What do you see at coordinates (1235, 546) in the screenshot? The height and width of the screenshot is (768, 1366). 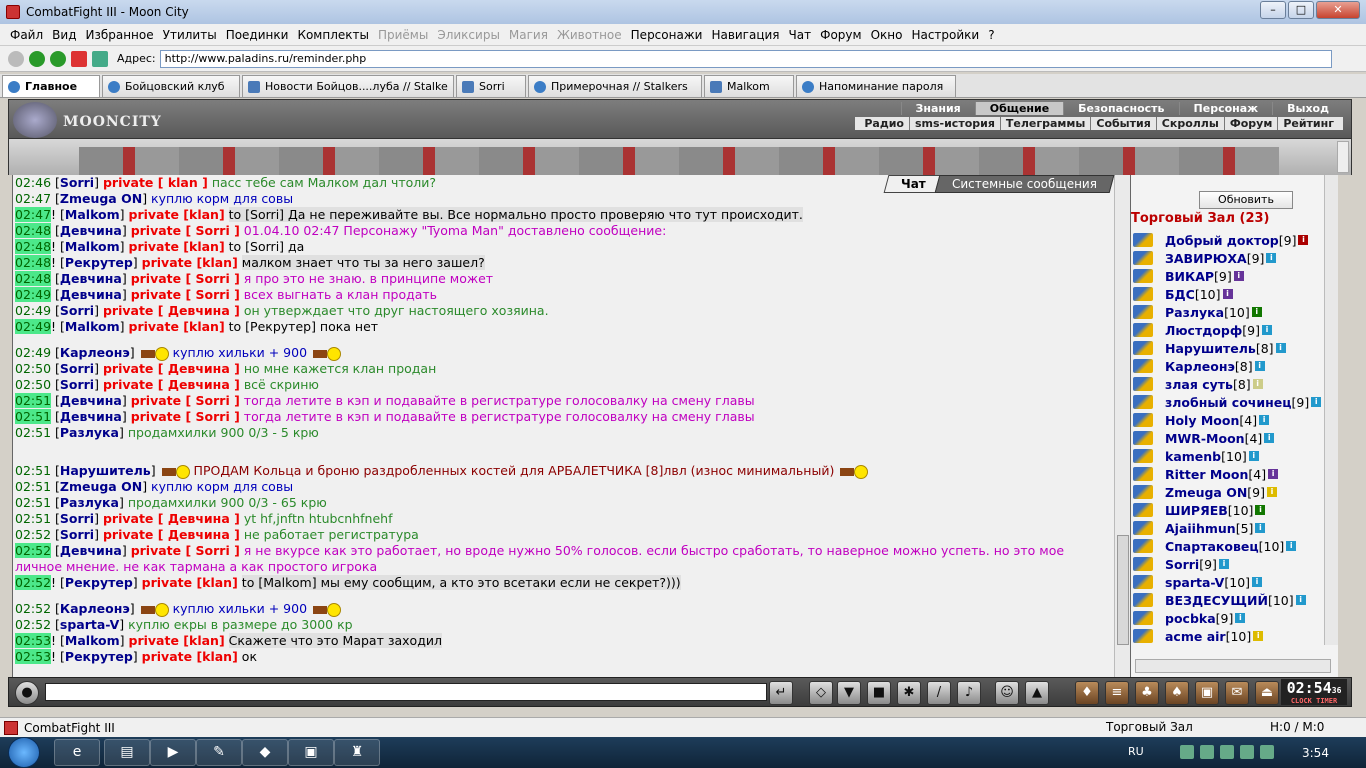 I see `player-row: Спартаковец [10] i` at bounding box center [1235, 546].